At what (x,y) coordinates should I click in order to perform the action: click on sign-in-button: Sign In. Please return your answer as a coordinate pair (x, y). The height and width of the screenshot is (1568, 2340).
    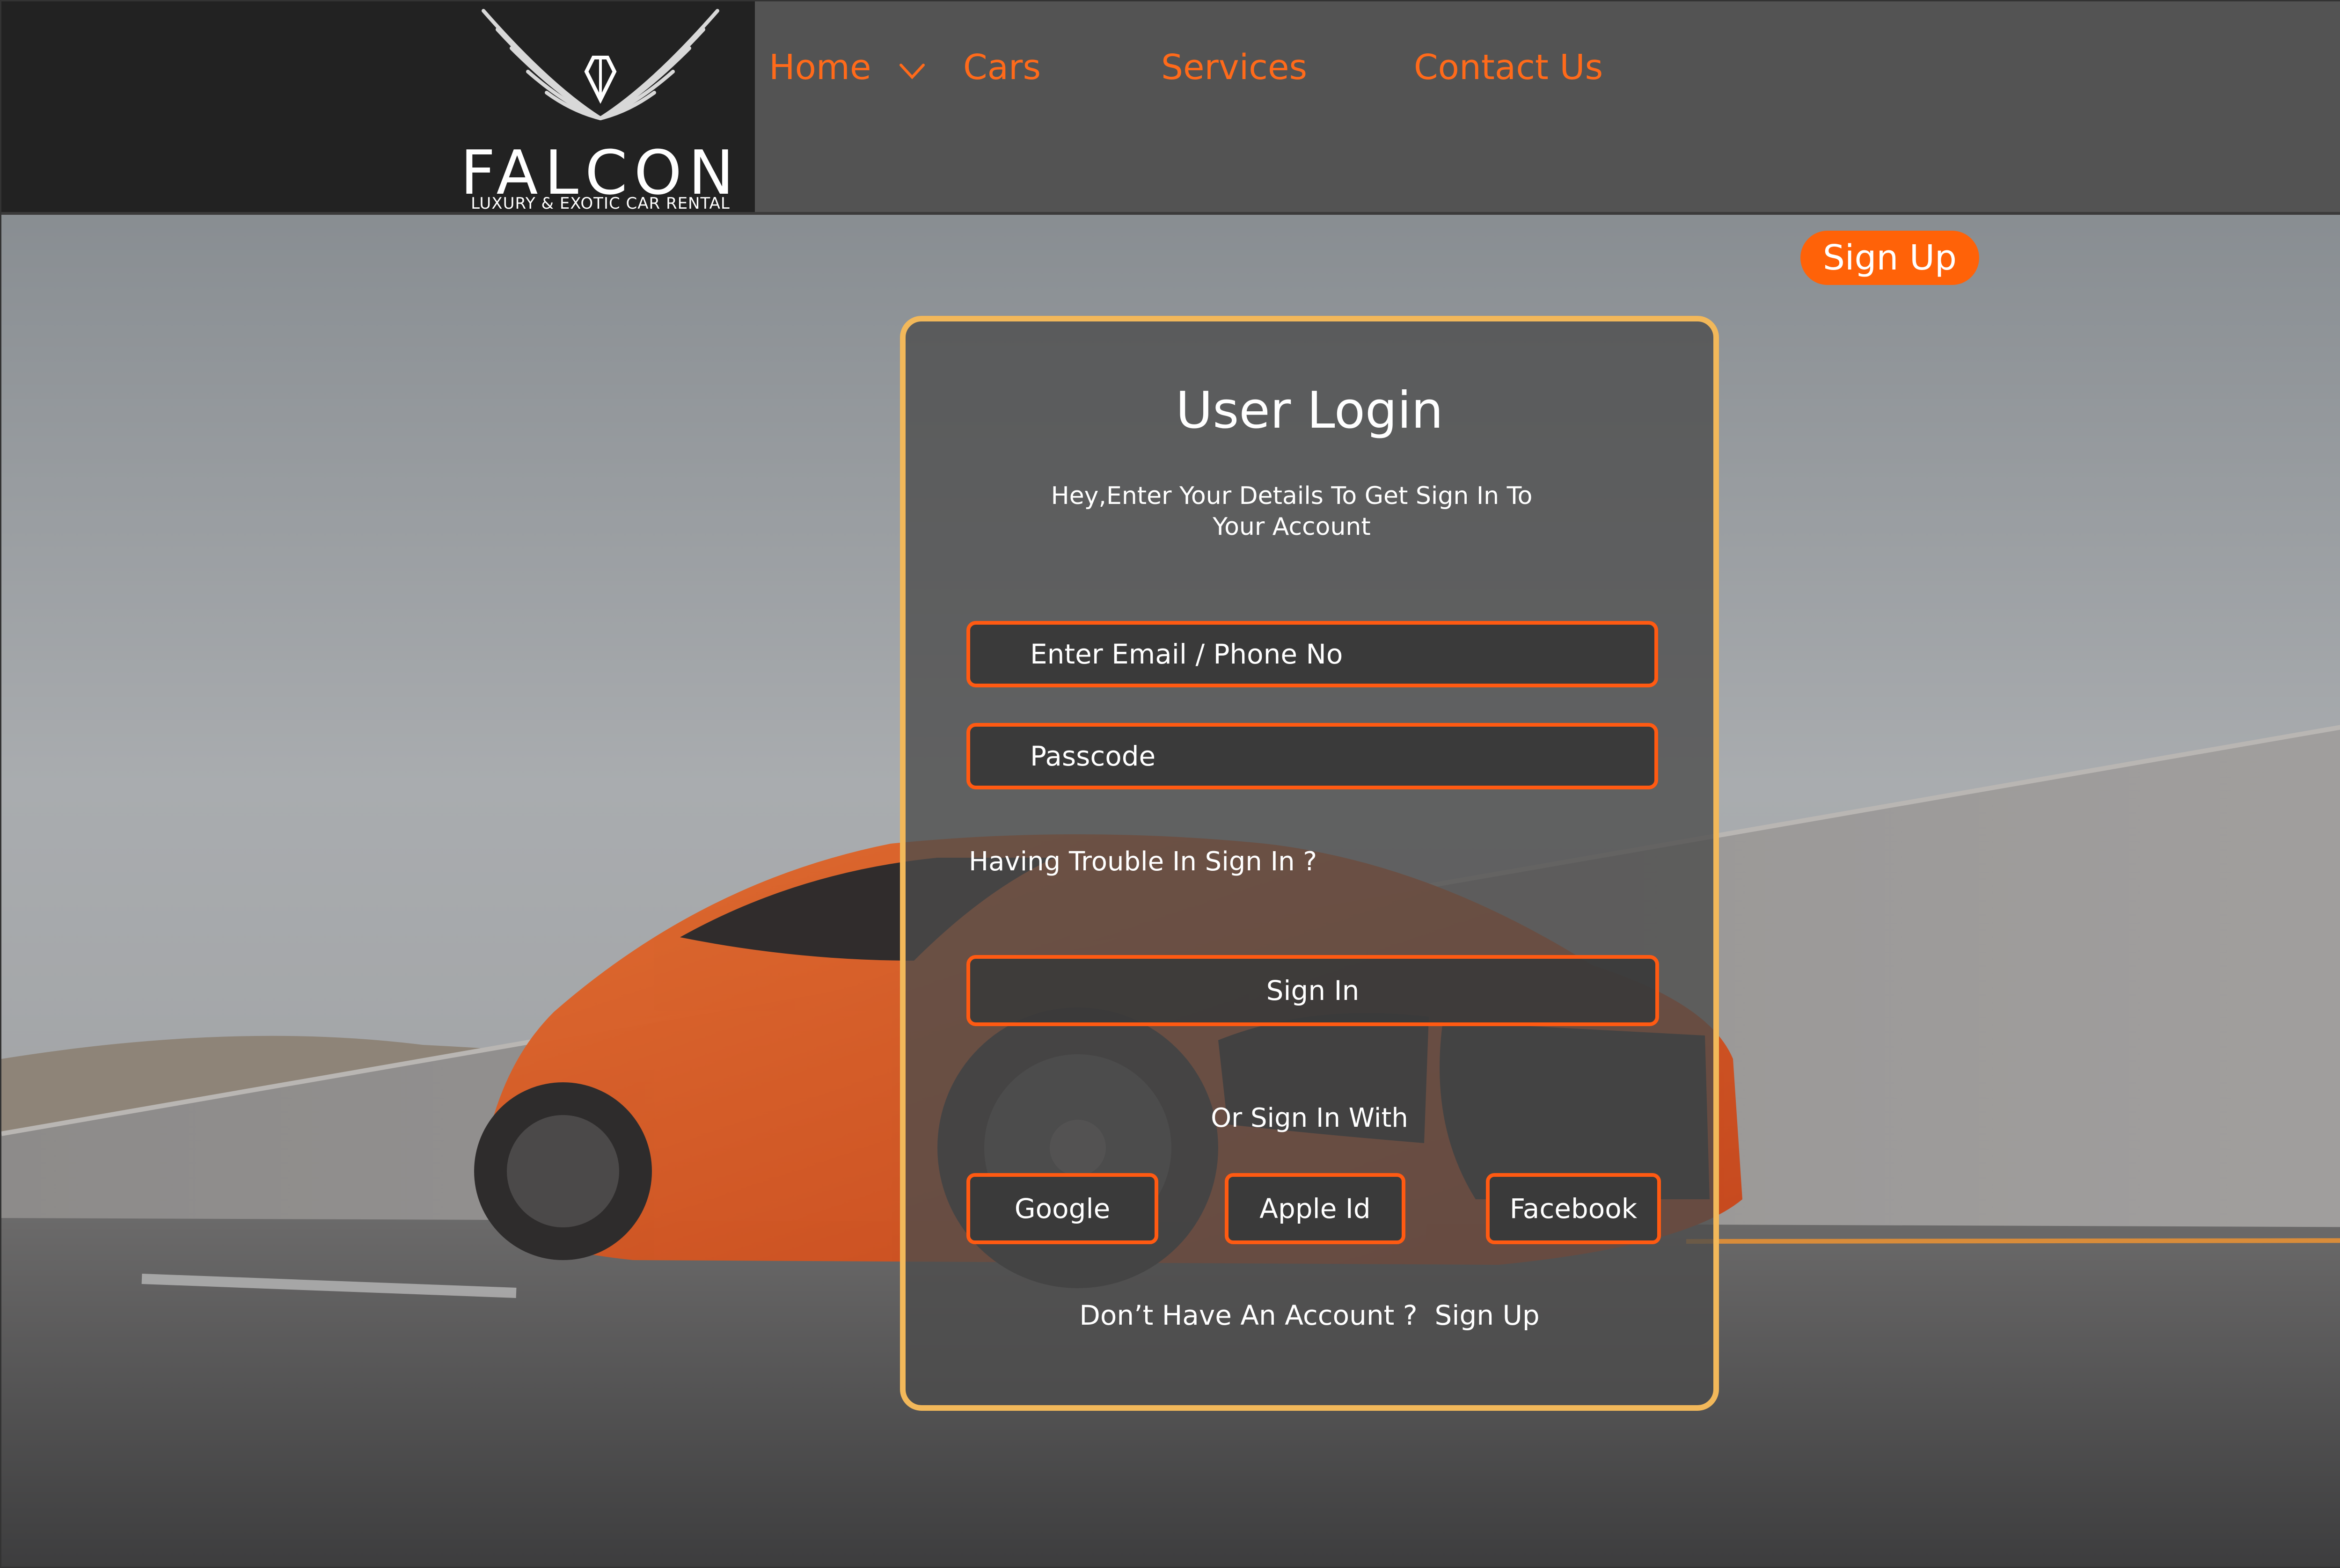
    Looking at the image, I should click on (1312, 990).